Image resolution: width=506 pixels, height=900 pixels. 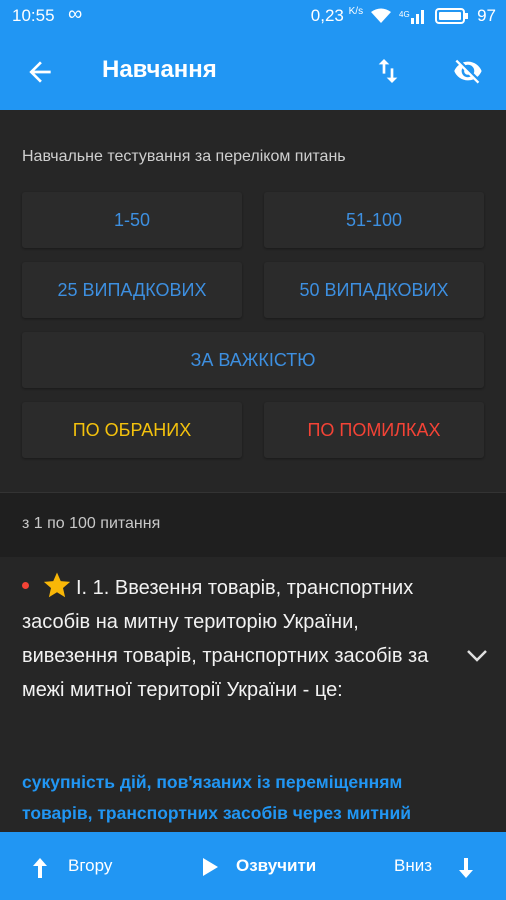 What do you see at coordinates (374, 290) in the screenshot?
I see `random-50-button: 50 ВИПАДКОВИХ` at bounding box center [374, 290].